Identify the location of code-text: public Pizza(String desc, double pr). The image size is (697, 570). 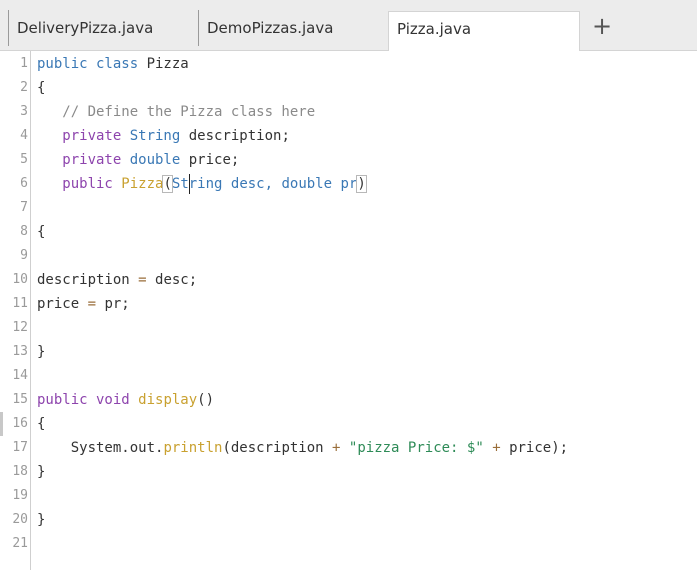
(202, 184).